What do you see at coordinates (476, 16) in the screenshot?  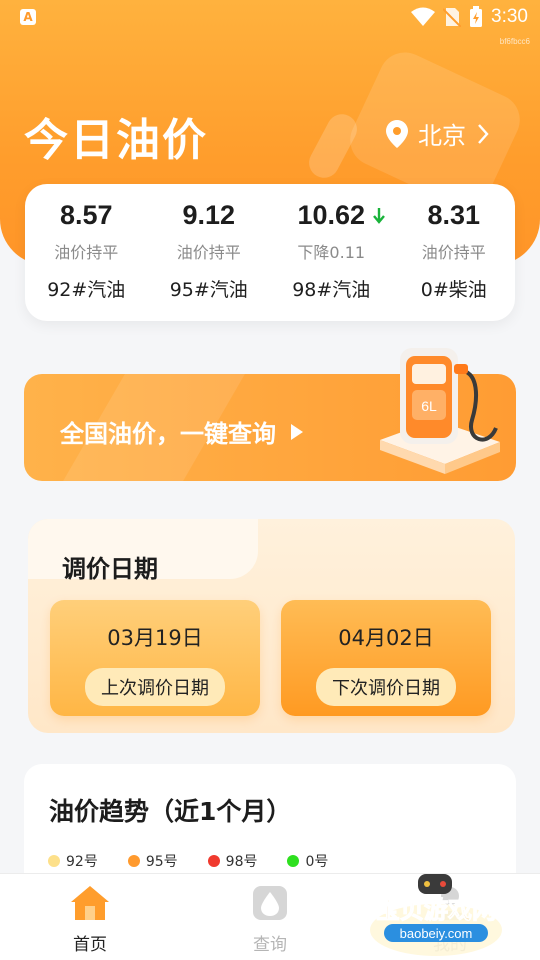 I see `battery-charging-icon` at bounding box center [476, 16].